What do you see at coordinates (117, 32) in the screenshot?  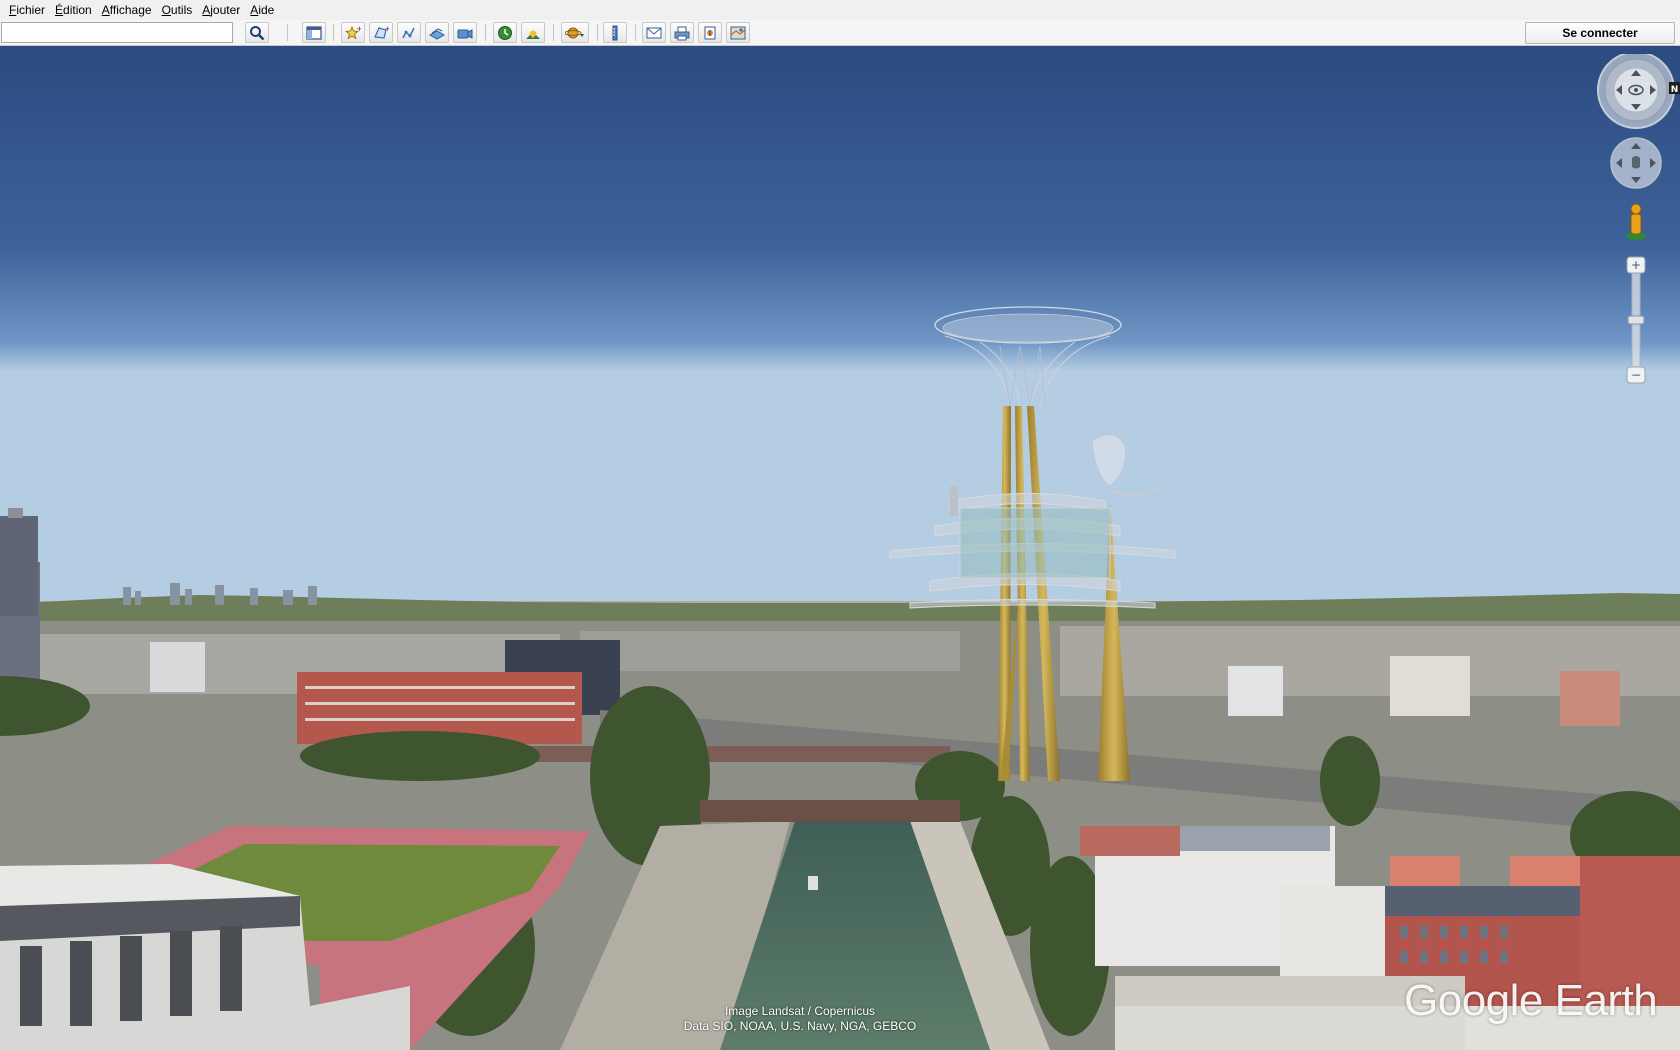 I see `search-input` at bounding box center [117, 32].